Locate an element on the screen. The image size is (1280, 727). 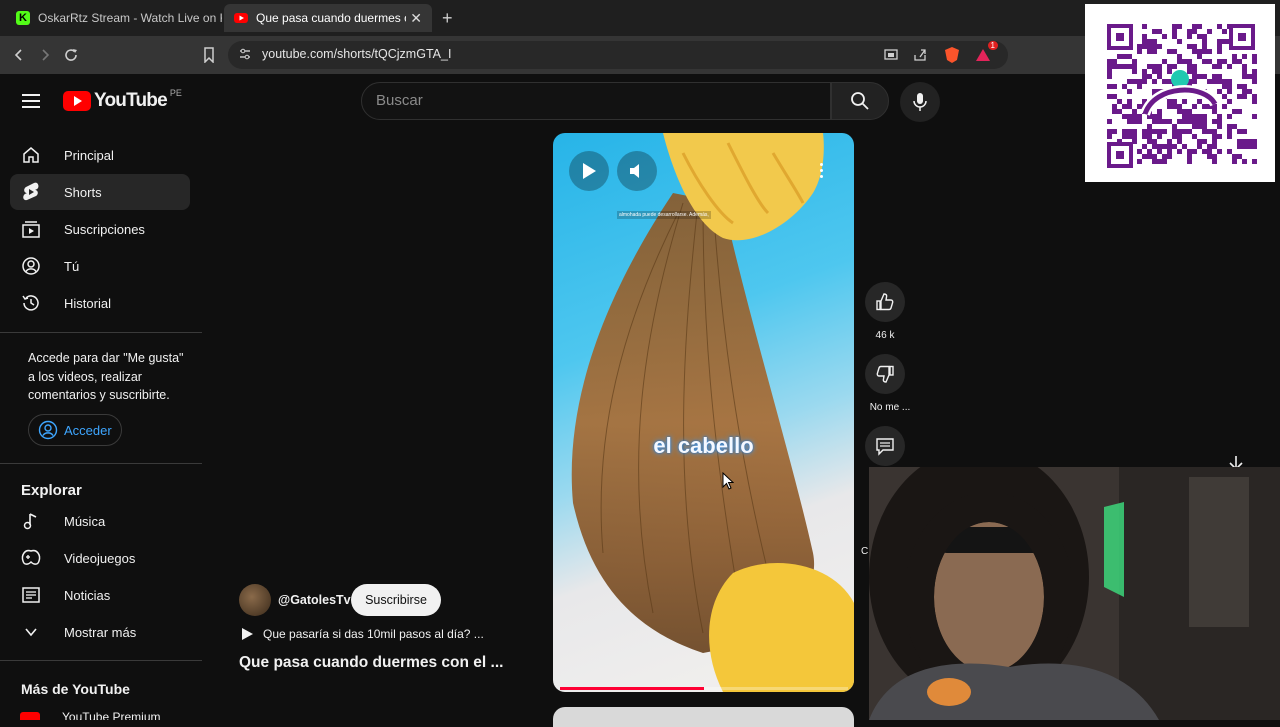
qr-code-icon is located at coordinates (1180, 93).